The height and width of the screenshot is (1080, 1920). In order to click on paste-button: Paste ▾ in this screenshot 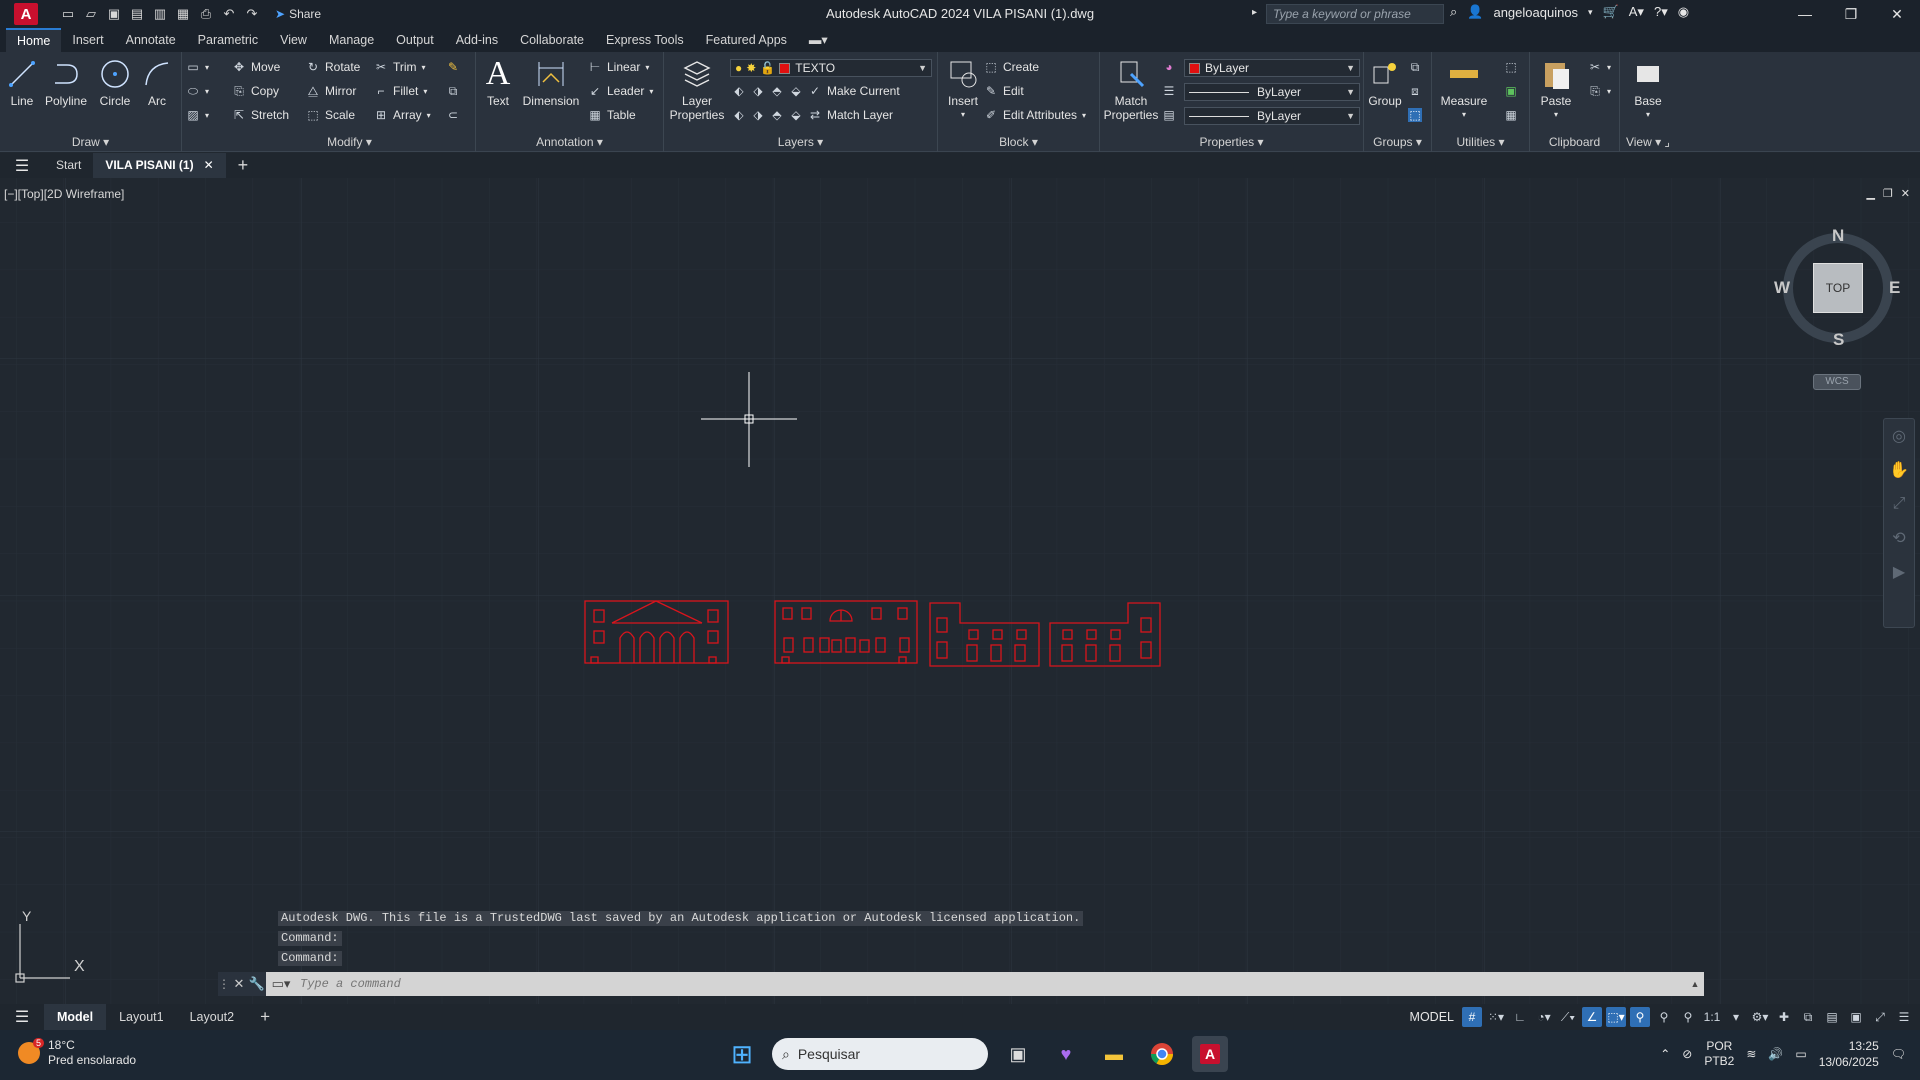, I will do `click(1556, 89)`.